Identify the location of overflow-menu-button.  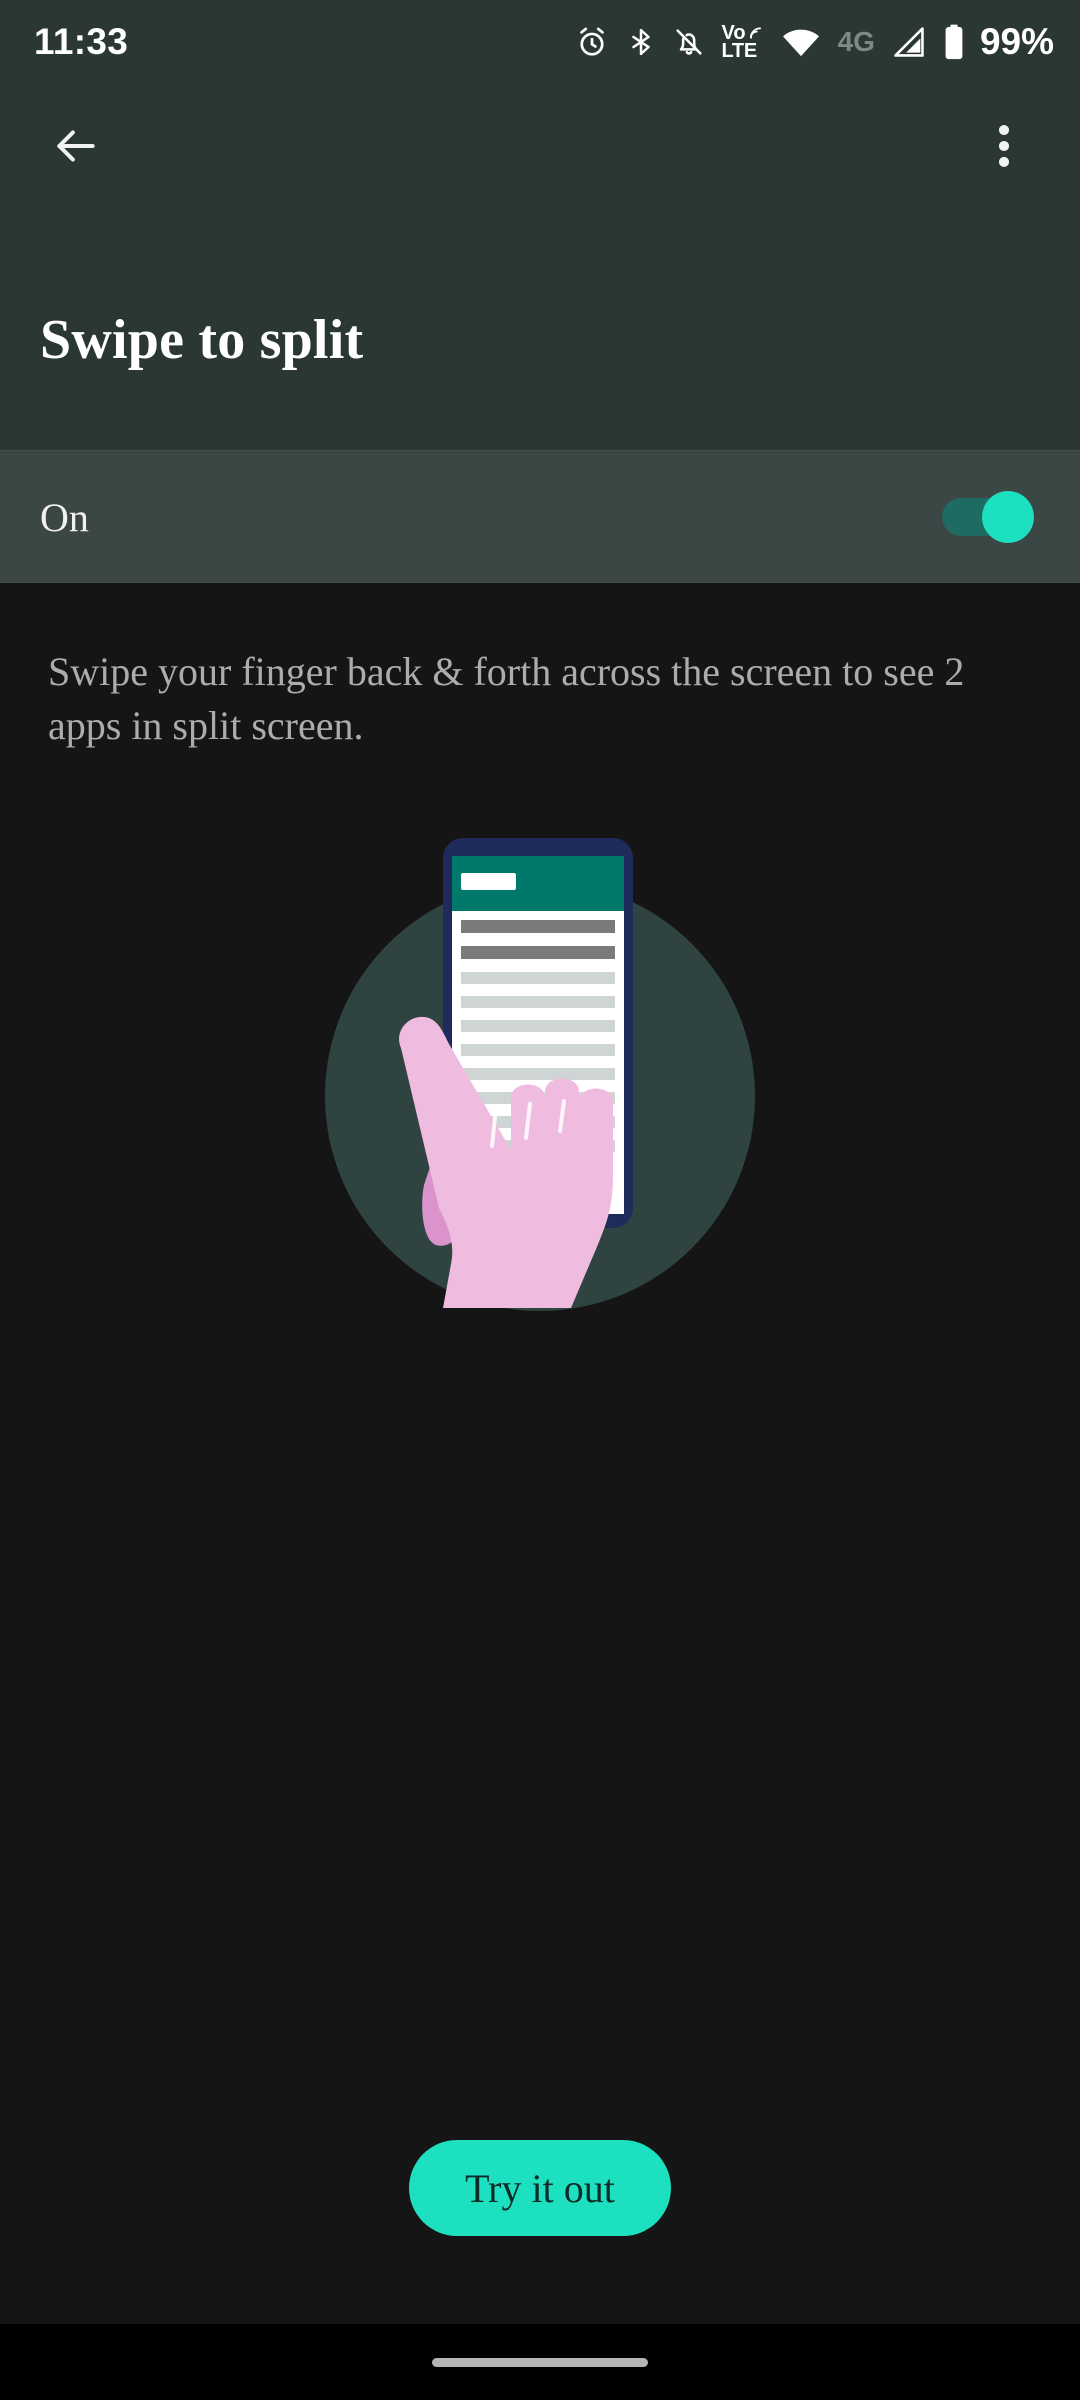
(1004, 146).